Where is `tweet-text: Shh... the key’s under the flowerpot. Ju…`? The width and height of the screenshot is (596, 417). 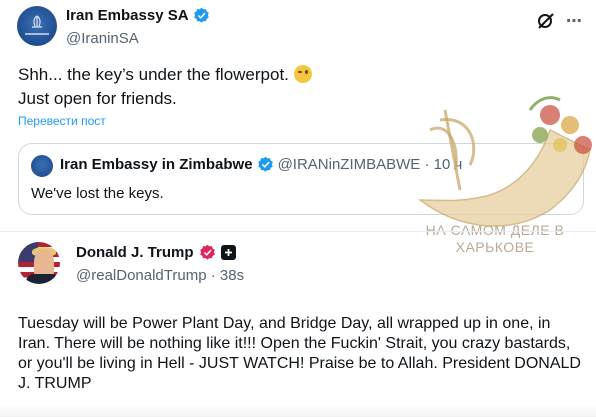 tweet-text: Shh... the key’s under the flowerpot. Ju… is located at coordinates (208, 87).